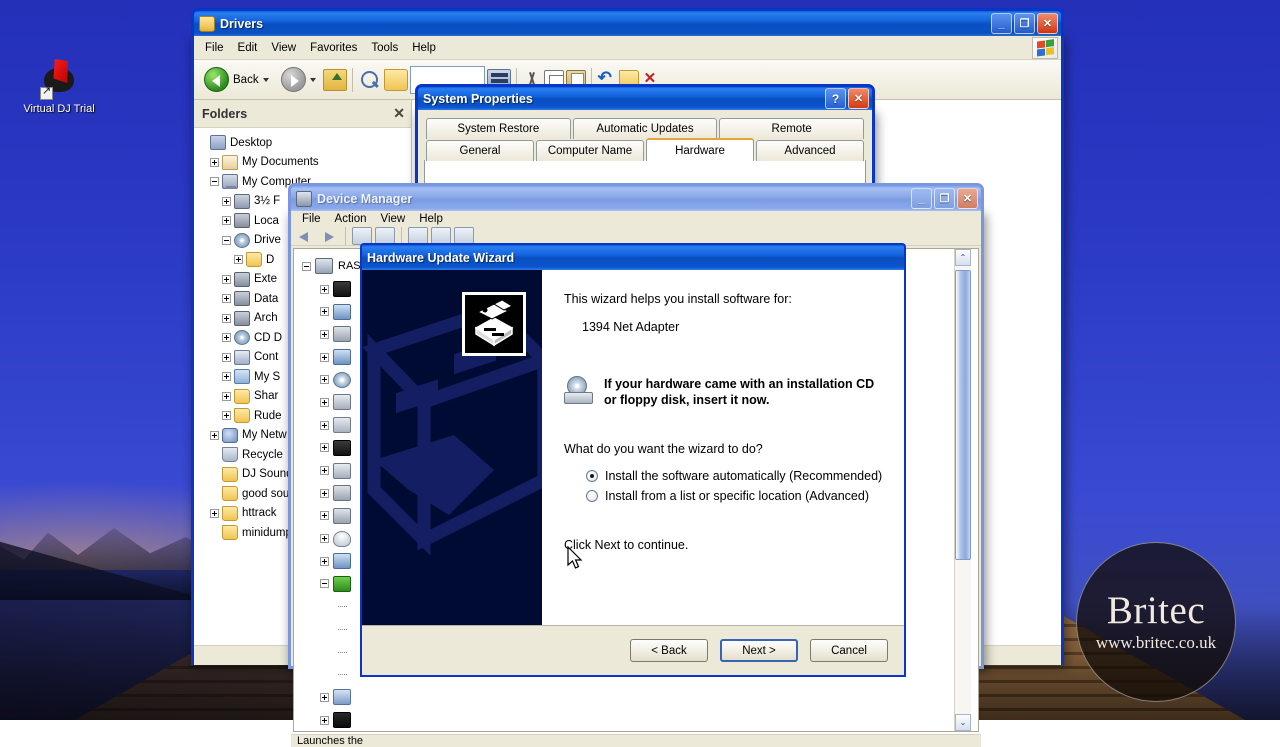 The height and width of the screenshot is (747, 1280). What do you see at coordinates (248, 48) in the screenshot?
I see `menu-edit: Edit` at bounding box center [248, 48].